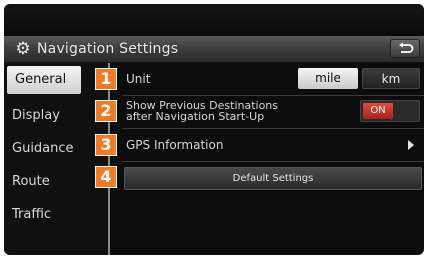 The image size is (428, 259). I want to click on top-bezel, so click(214, 20).